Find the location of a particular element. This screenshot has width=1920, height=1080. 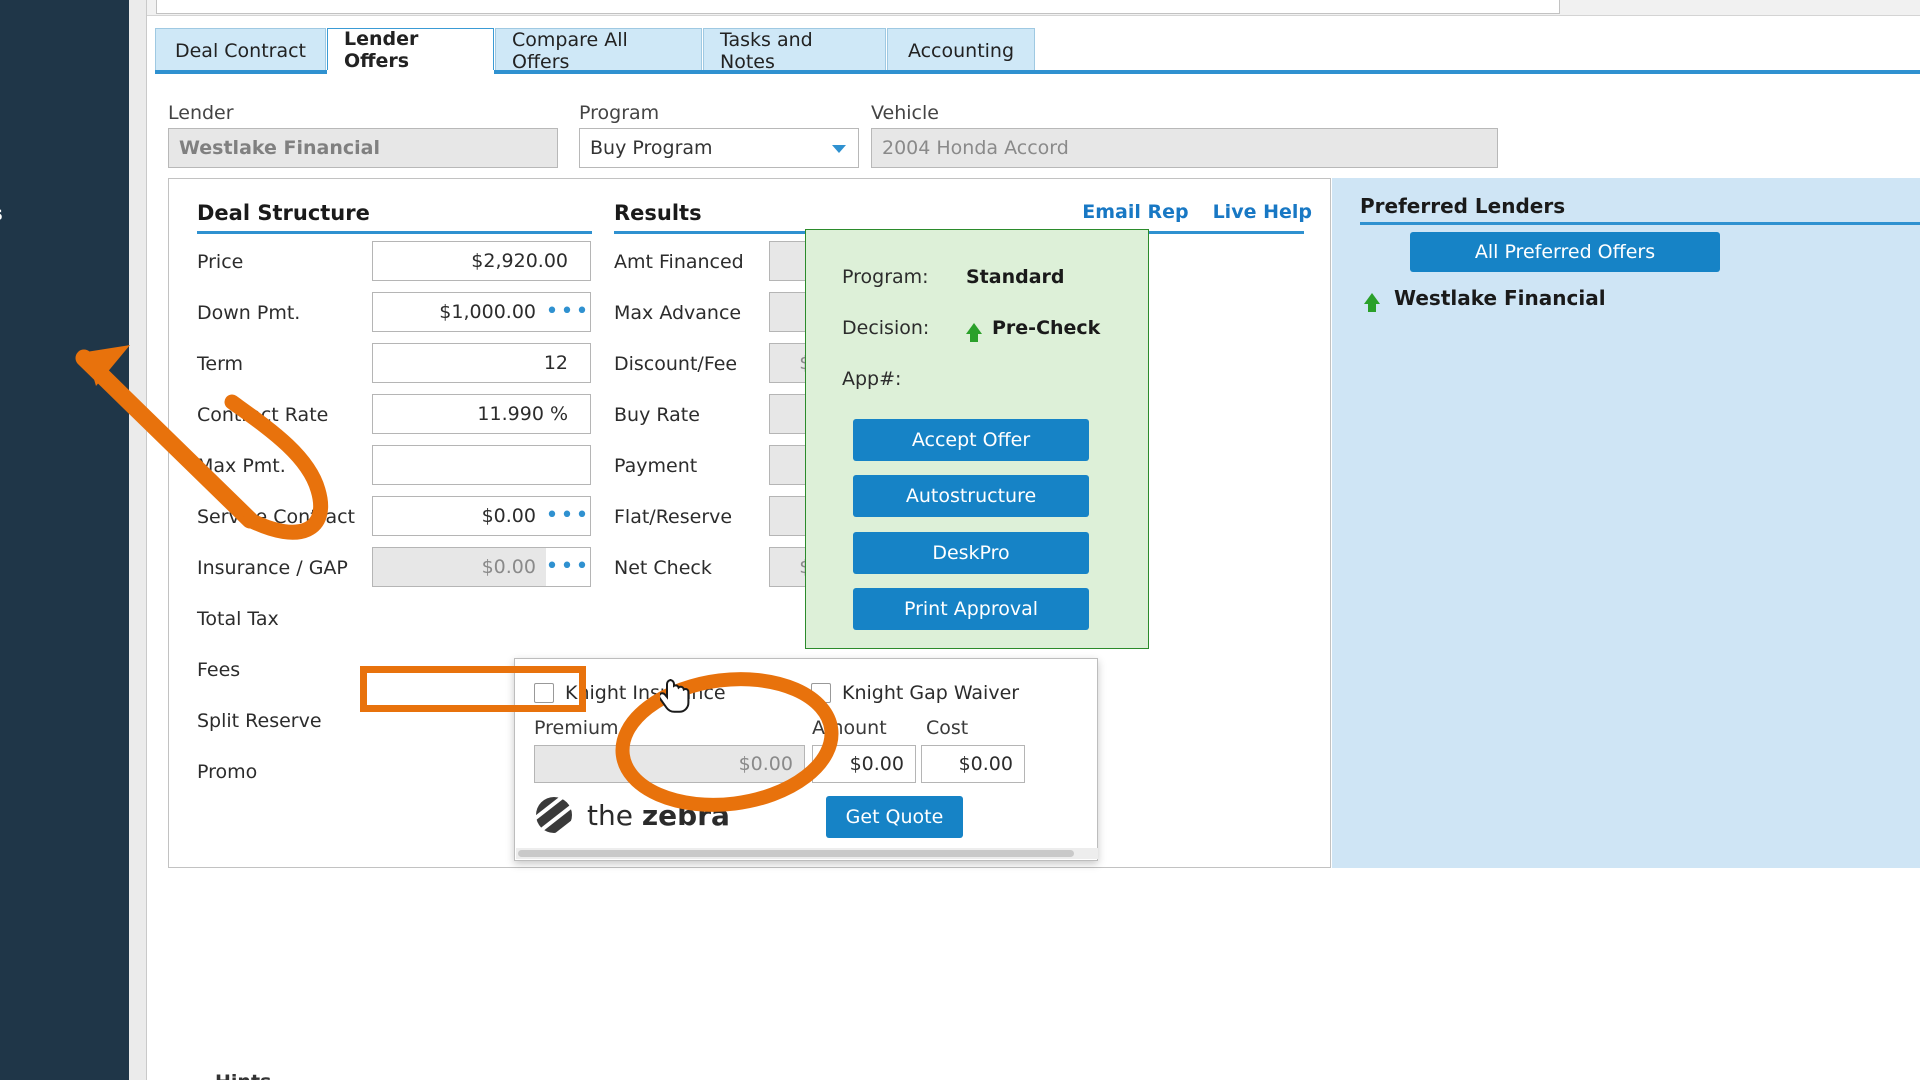

preferred-lenders-rule is located at coordinates (1640, 223).